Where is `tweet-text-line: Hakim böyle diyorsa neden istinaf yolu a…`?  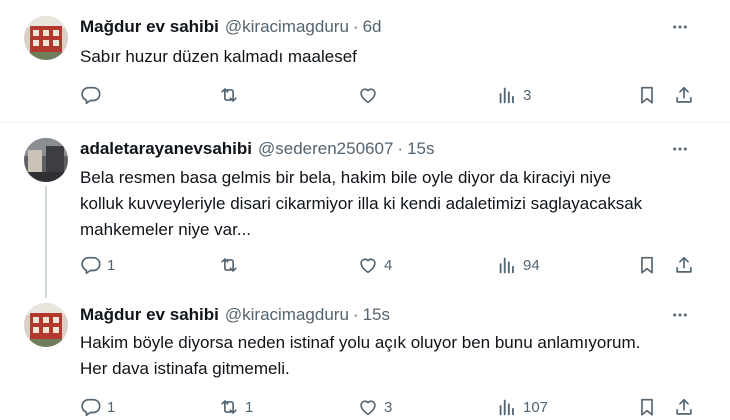
tweet-text-line: Hakim böyle diyorsa neden istinaf yolu a… is located at coordinates (360, 342).